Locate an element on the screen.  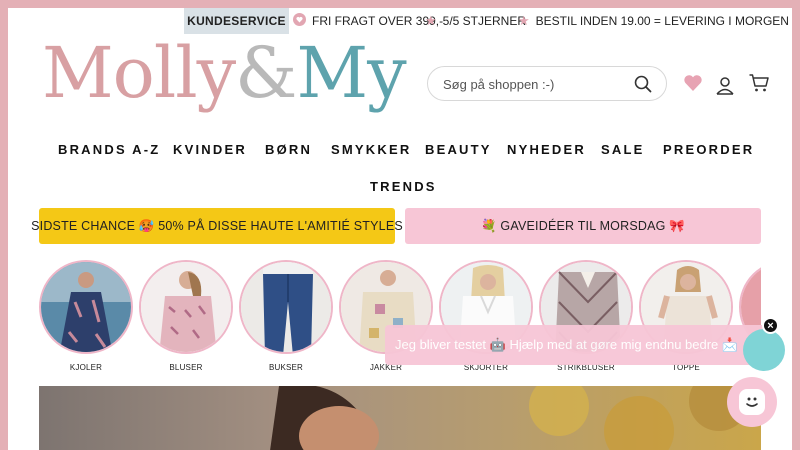
category-label: KJOLER is located at coordinates (86, 367).